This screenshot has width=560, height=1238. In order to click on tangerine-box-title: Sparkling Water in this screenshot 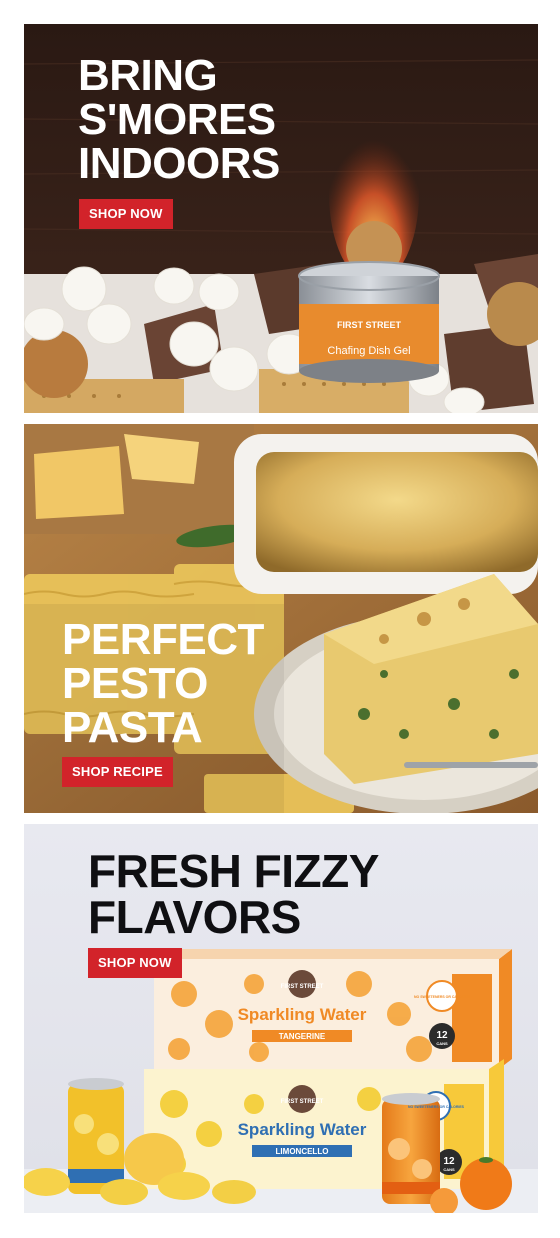, I will do `click(302, 1014)`.